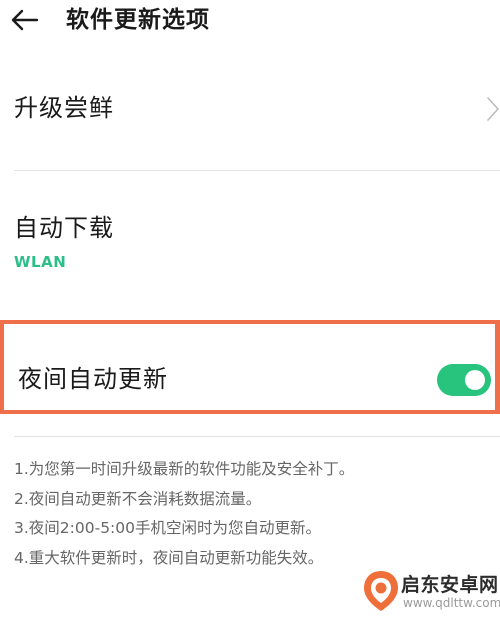 This screenshot has width=500, height=623. What do you see at coordinates (93, 379) in the screenshot?
I see `night-auto-update-label: 夜间自动更新` at bounding box center [93, 379].